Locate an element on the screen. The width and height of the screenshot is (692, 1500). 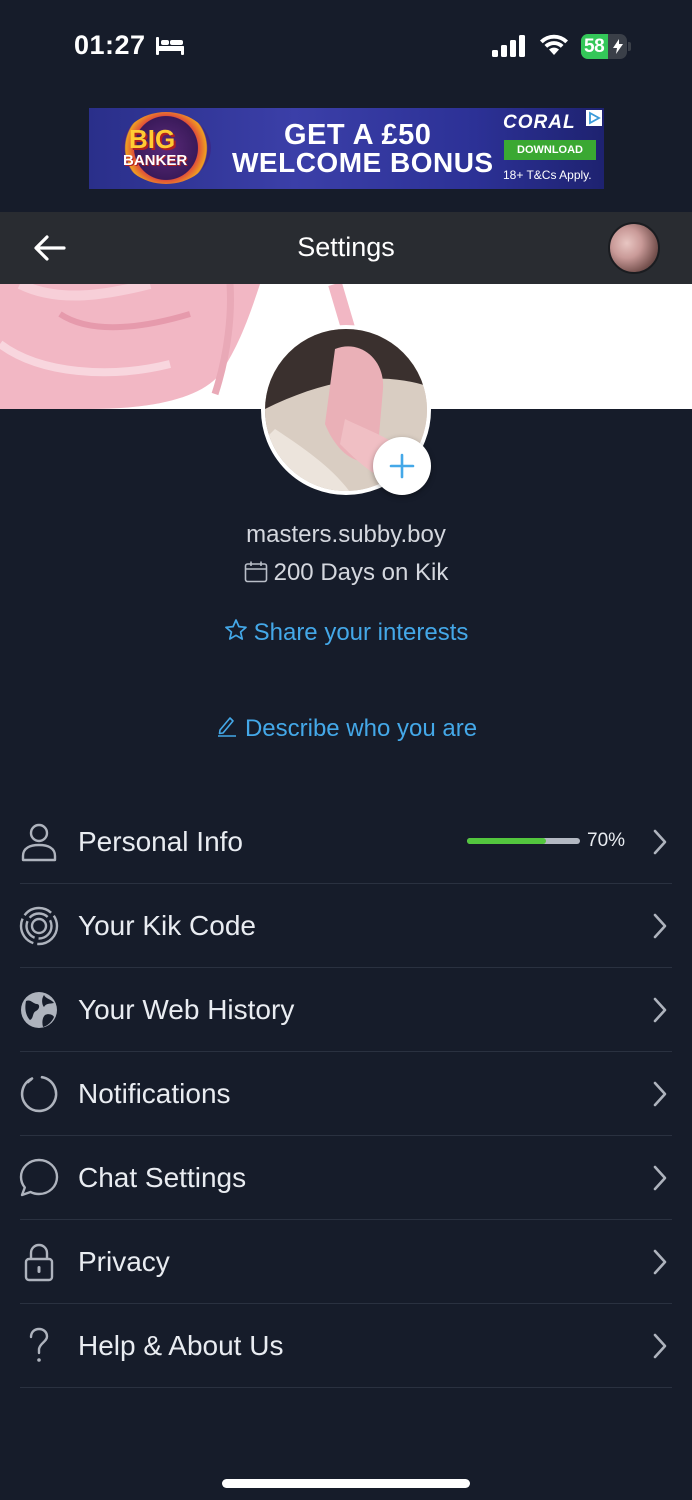
share-interests-link: Share your interests is located at coordinates (346, 632).